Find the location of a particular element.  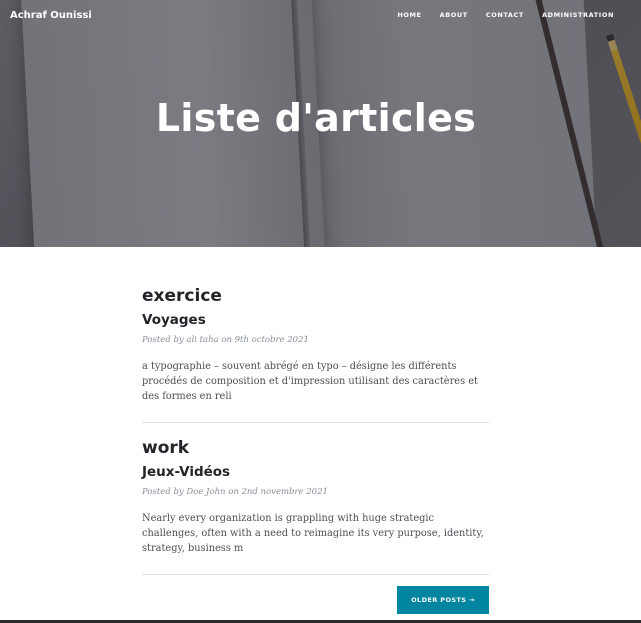

post-meta: Posted by Doe John on 2nd novembre 2021 is located at coordinates (235, 492).